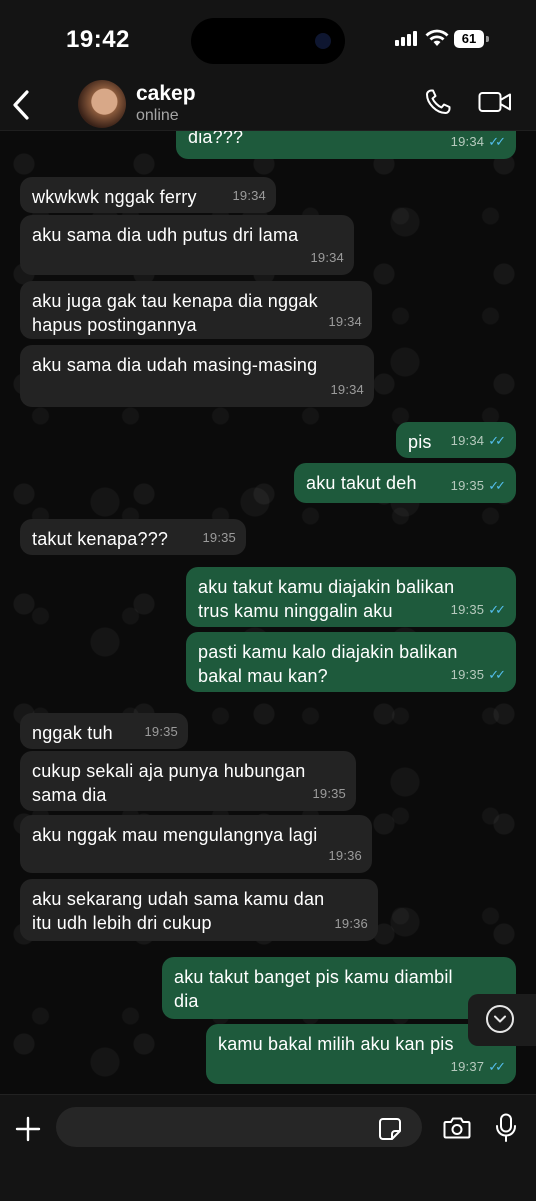 The image size is (536, 1201). What do you see at coordinates (467, 1066) in the screenshot?
I see `message-time: 19:37` at bounding box center [467, 1066].